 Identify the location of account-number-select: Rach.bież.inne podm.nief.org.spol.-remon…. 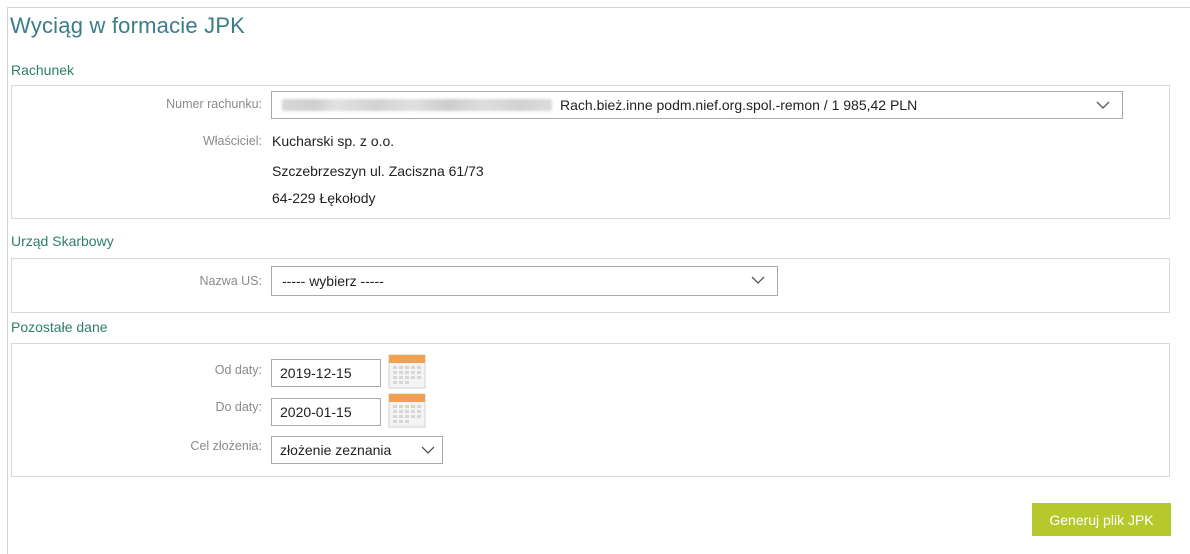
(697, 105).